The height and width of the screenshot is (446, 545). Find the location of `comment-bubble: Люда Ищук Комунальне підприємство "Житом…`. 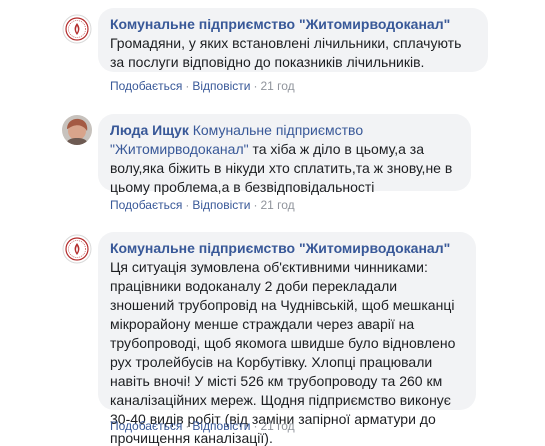

comment-bubble: Люда Ищук Комунальне підприємство "Житом… is located at coordinates (284, 154).